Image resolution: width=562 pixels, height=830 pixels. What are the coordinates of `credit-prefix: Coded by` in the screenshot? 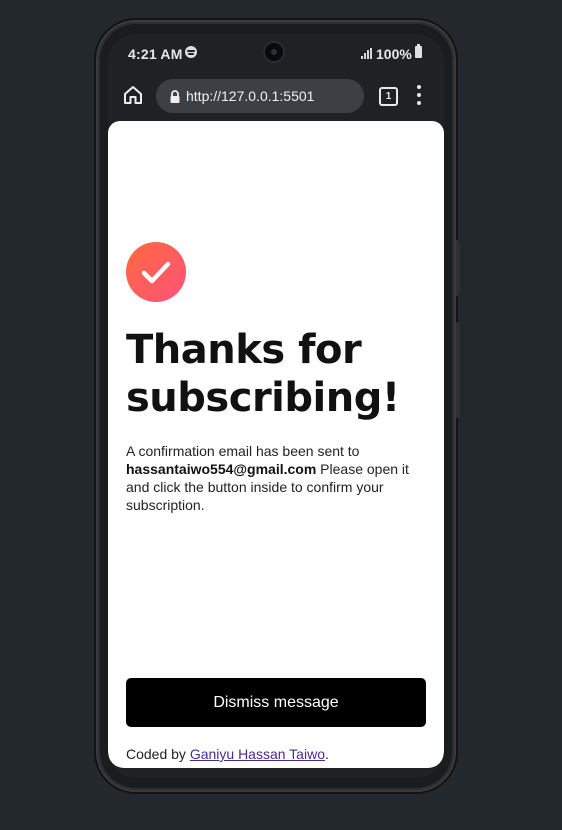 It's located at (158, 754).